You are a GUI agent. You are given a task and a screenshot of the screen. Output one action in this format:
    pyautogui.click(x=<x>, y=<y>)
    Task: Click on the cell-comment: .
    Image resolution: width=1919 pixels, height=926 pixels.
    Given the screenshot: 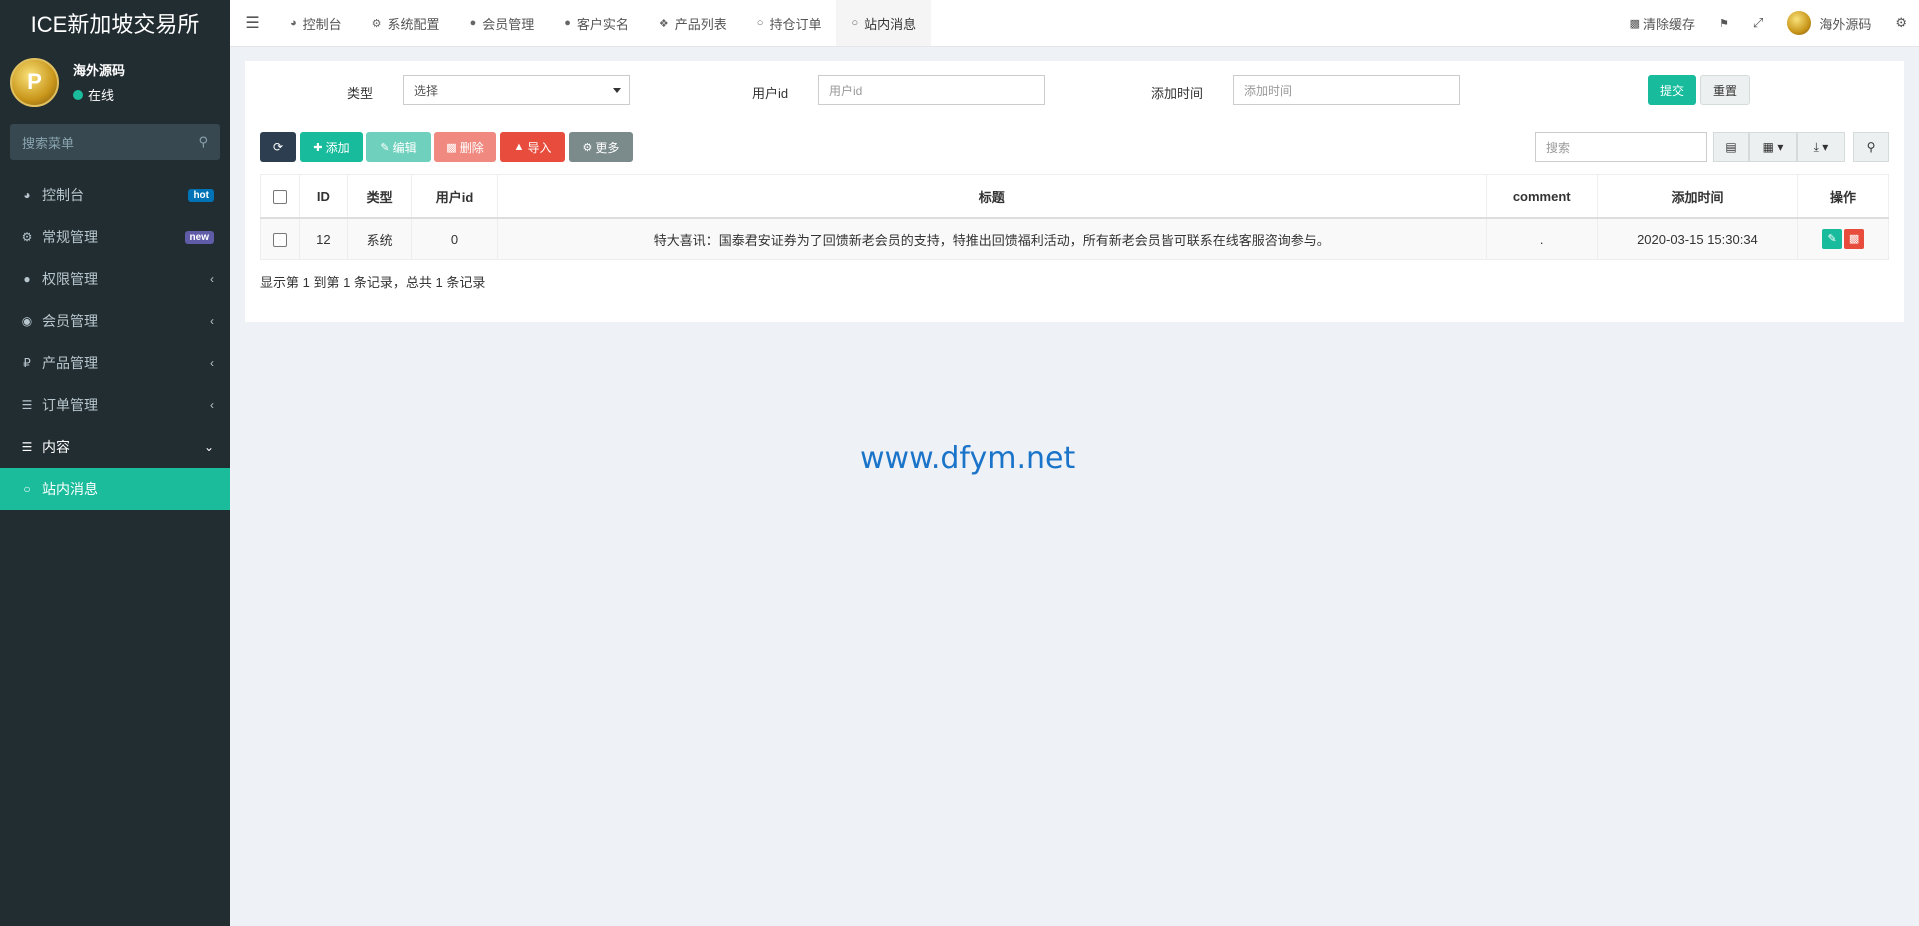 What is the action you would take?
    pyautogui.click(x=1542, y=239)
    